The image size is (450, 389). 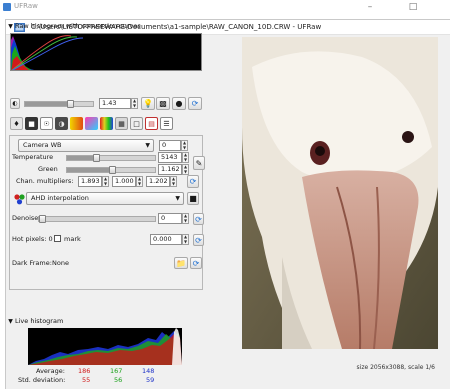 I want to click on denoise-slider, so click(x=97, y=219).